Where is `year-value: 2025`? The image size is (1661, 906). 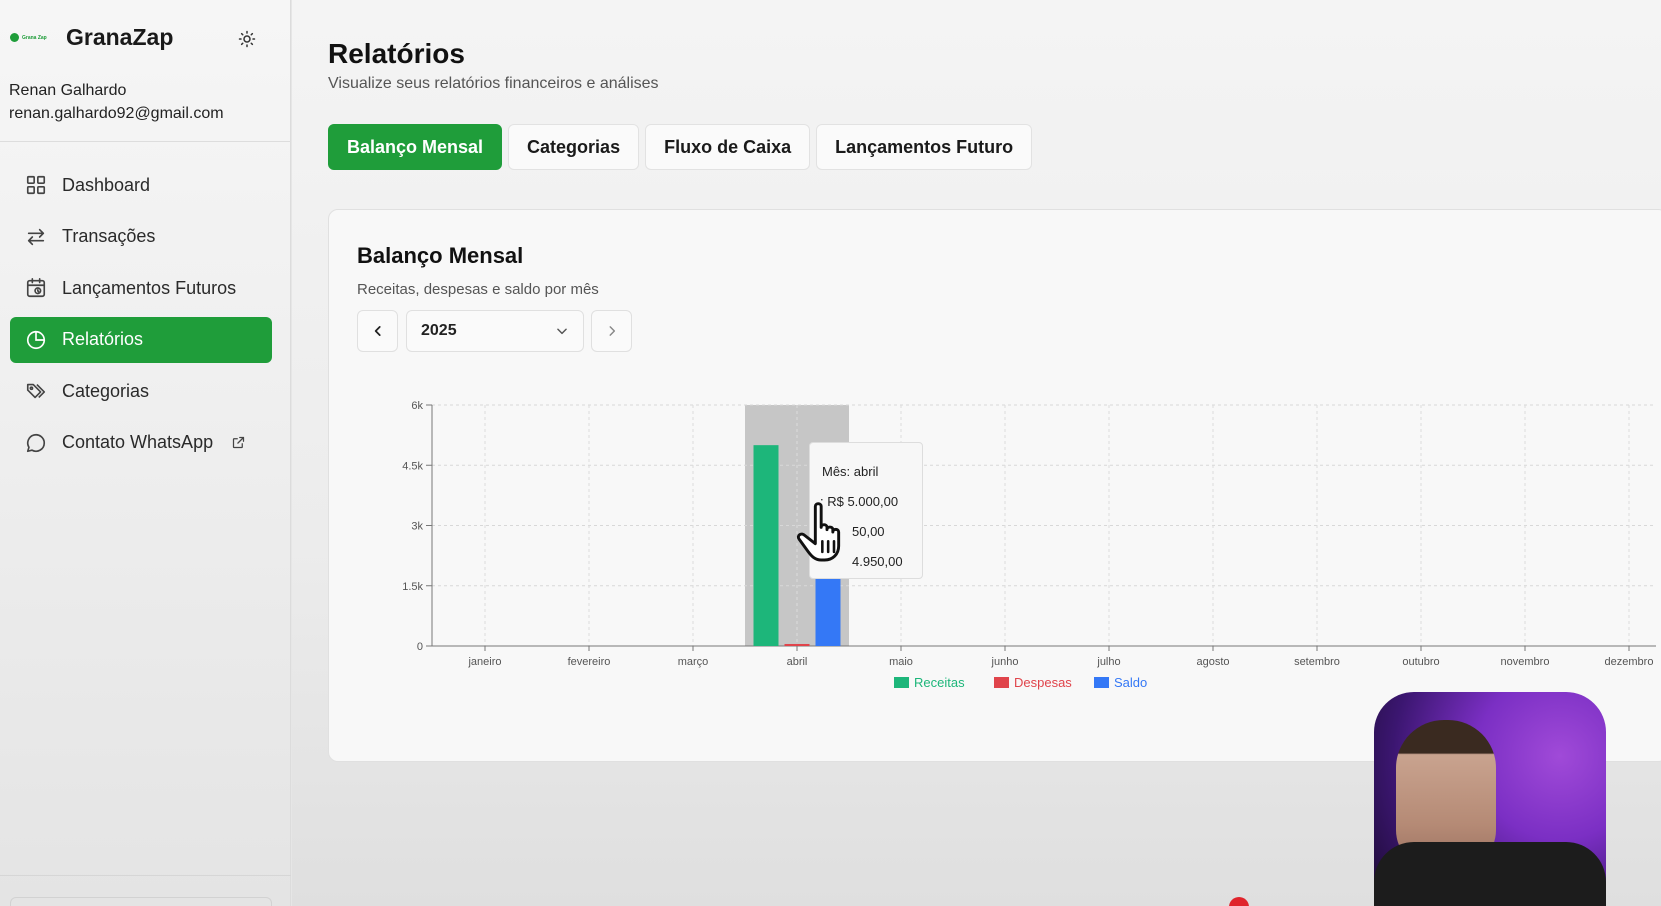 year-value: 2025 is located at coordinates (439, 330).